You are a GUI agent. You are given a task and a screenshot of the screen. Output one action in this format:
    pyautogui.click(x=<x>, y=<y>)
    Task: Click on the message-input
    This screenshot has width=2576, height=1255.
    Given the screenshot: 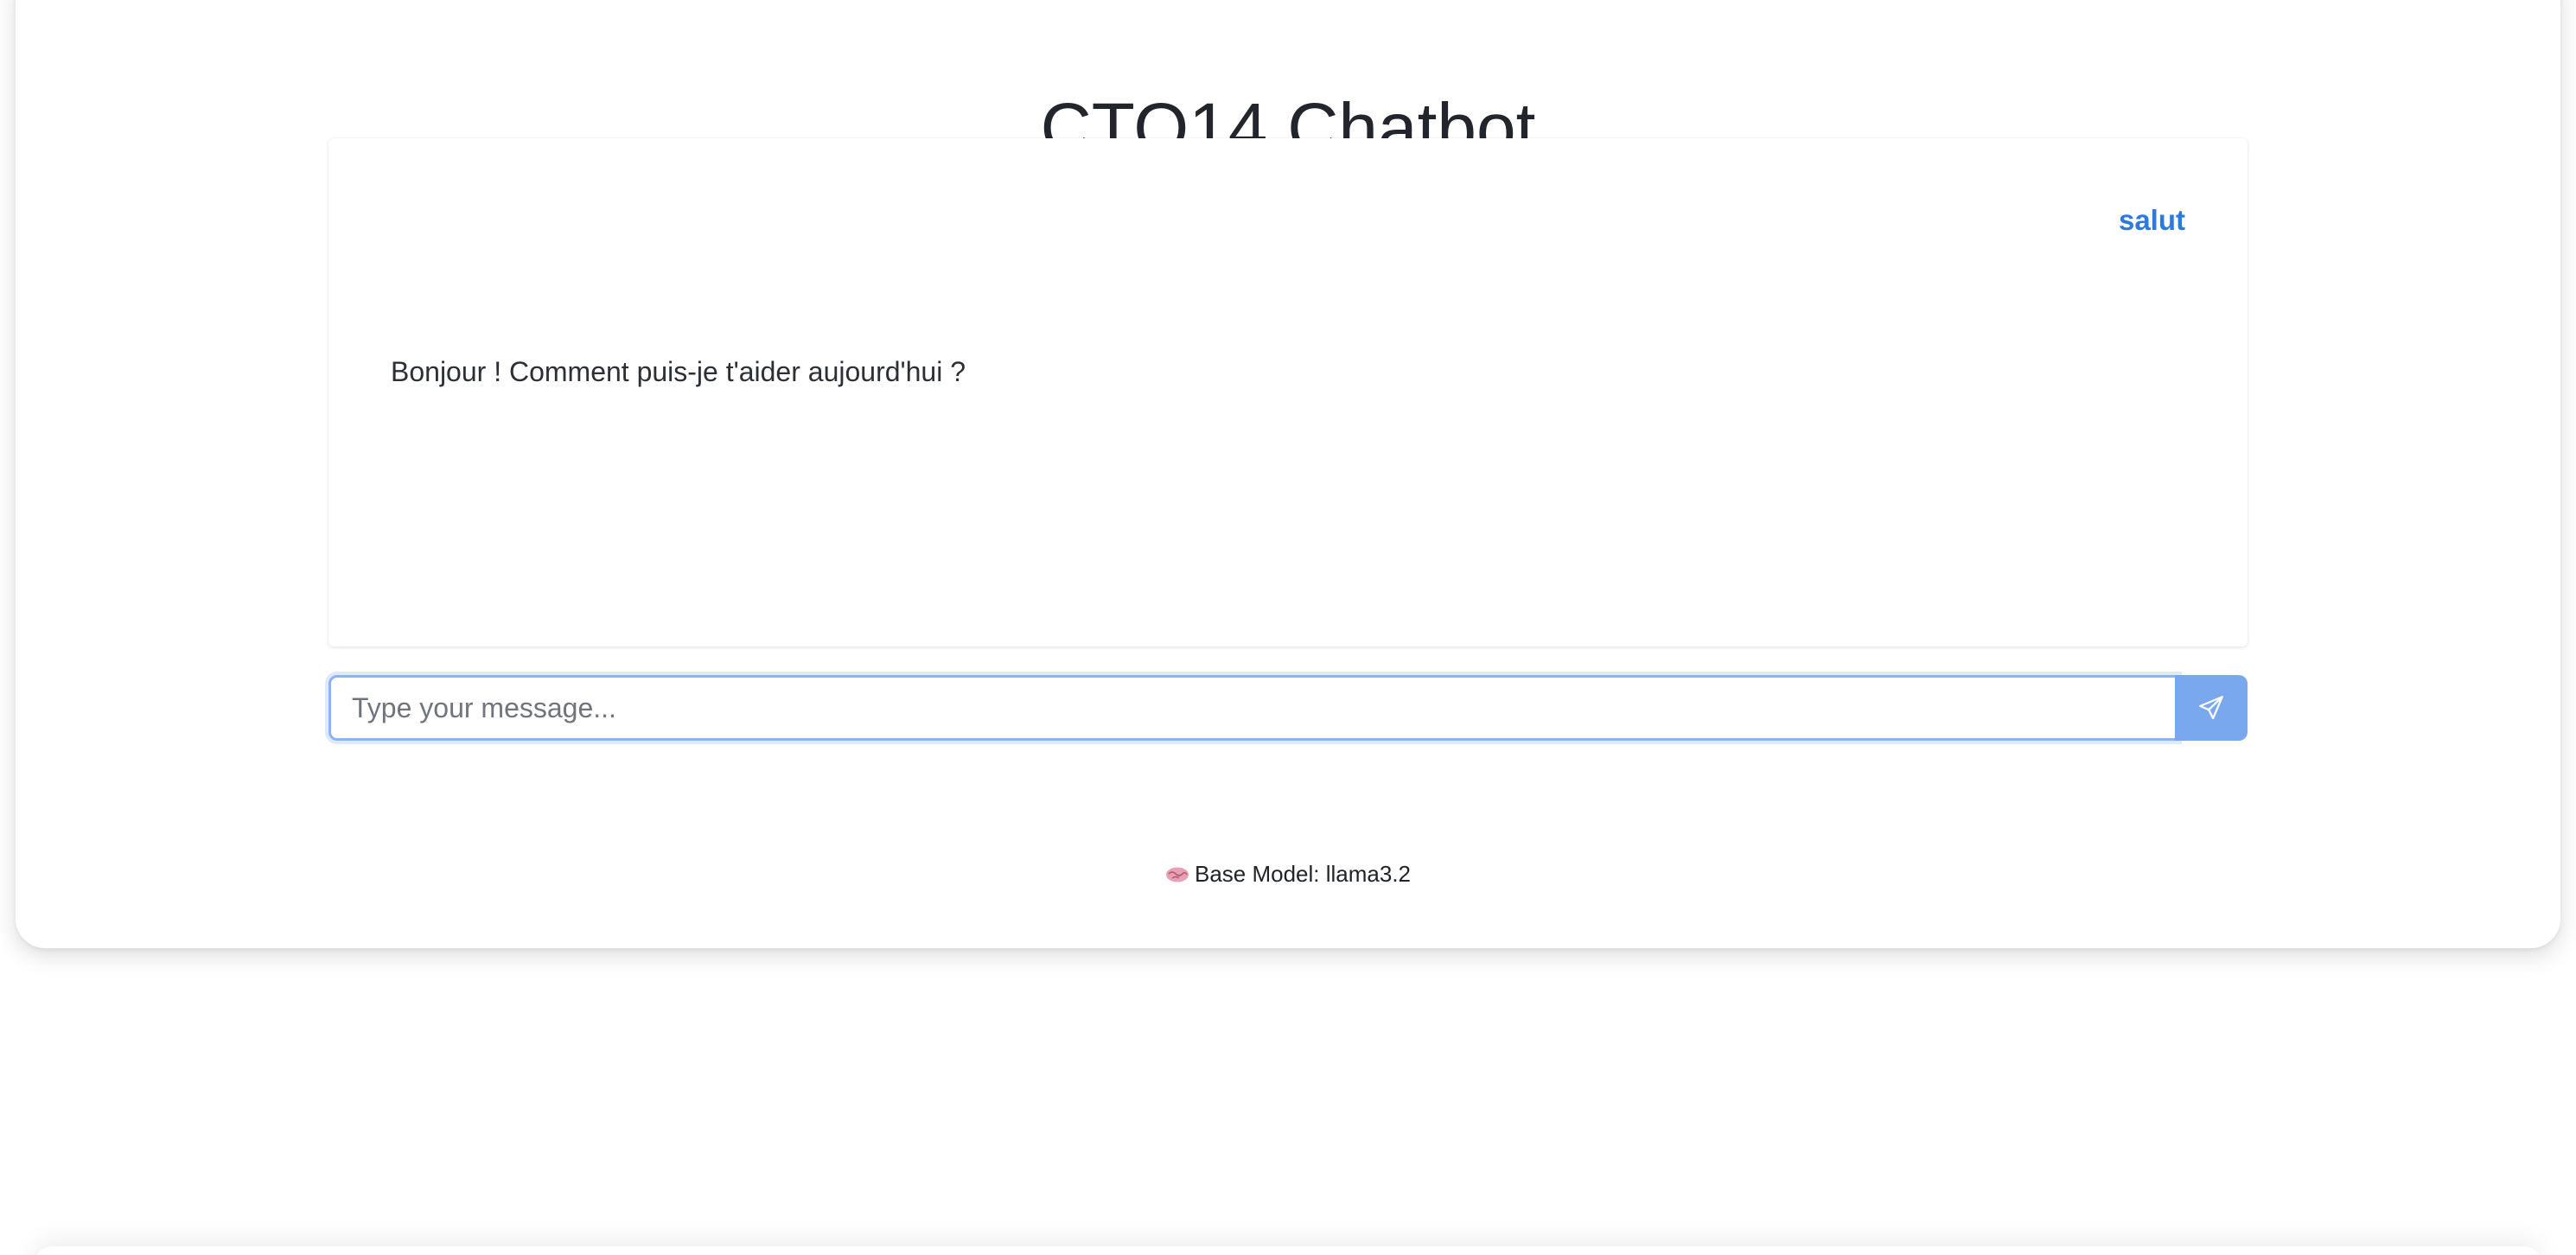 What is the action you would take?
    pyautogui.click(x=1253, y=708)
    